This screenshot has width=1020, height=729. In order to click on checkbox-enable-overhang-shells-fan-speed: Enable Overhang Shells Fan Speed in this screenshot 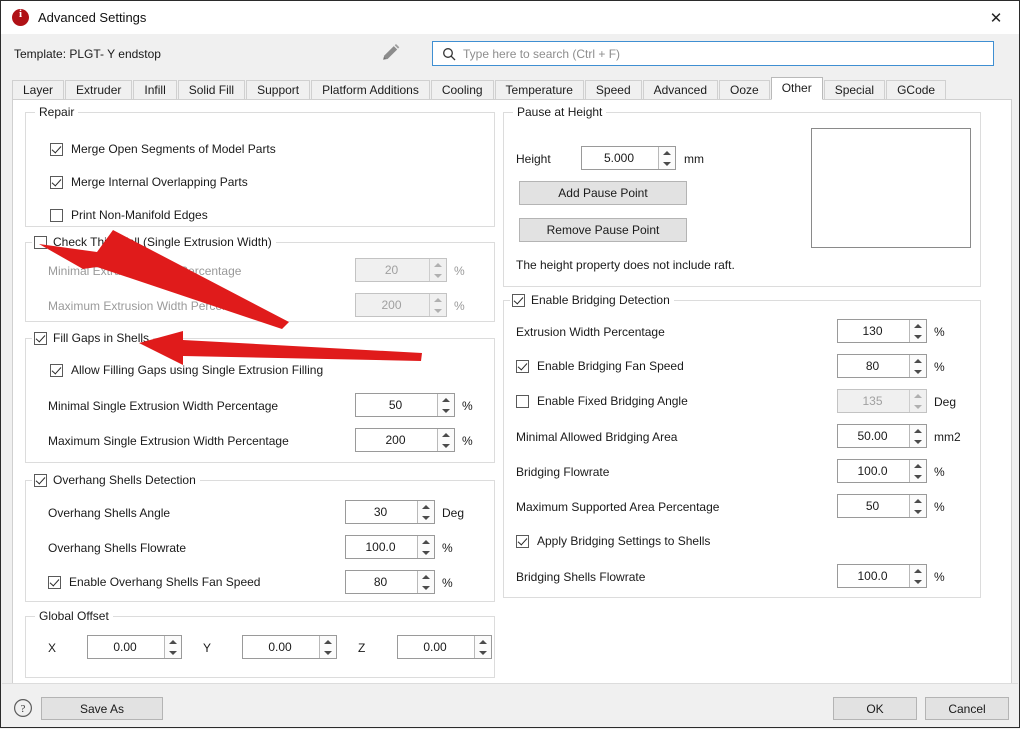, I will do `click(154, 582)`.